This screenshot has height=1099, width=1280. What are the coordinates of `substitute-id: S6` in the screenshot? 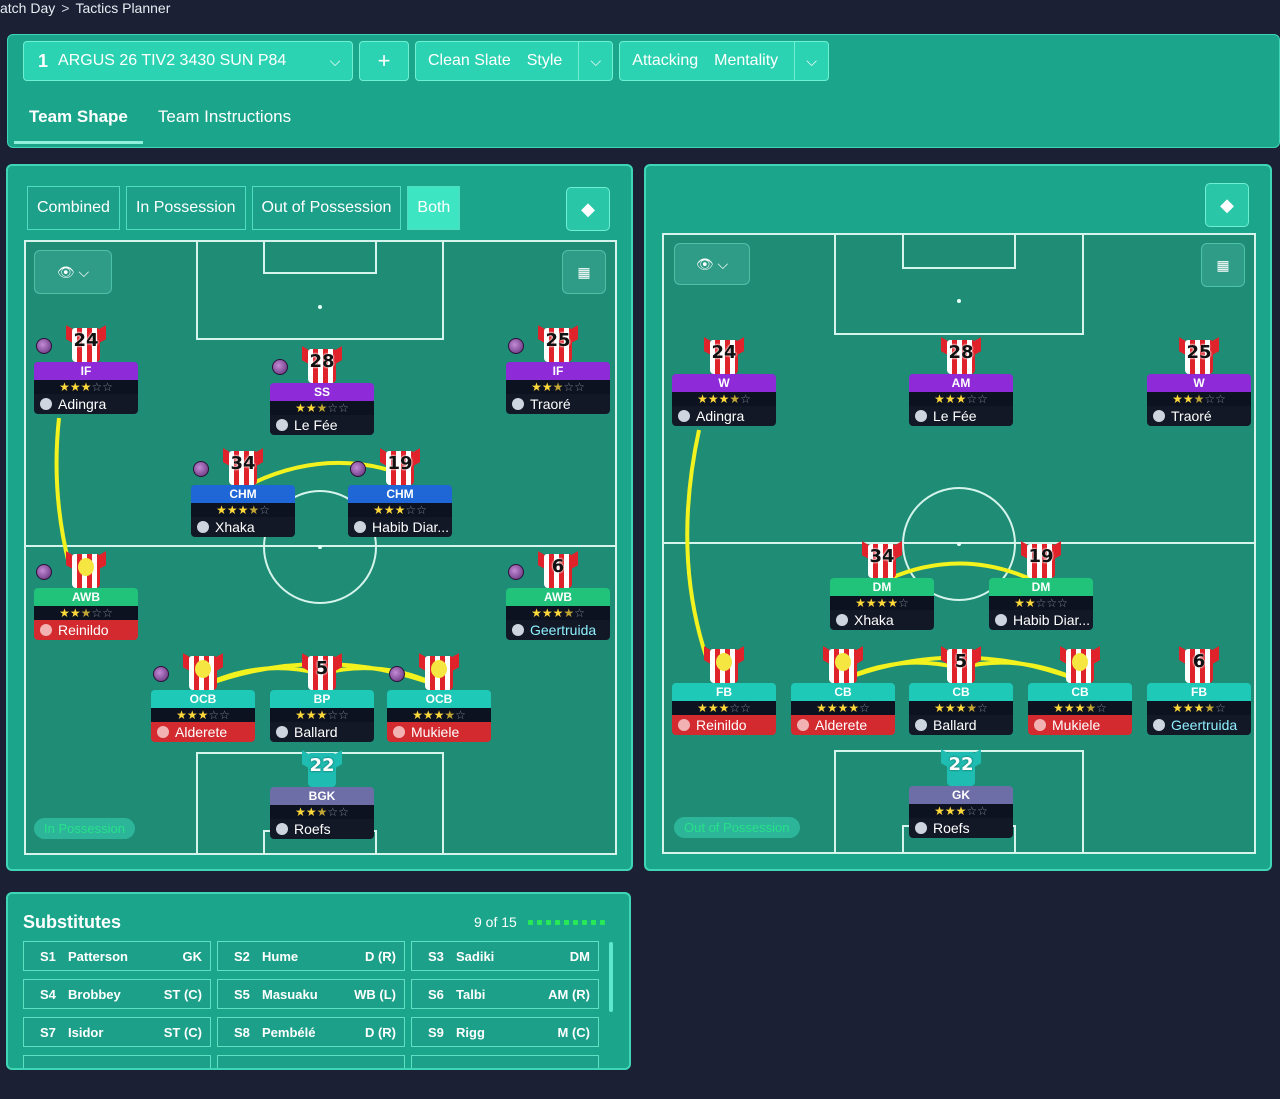 It's located at (436, 994).